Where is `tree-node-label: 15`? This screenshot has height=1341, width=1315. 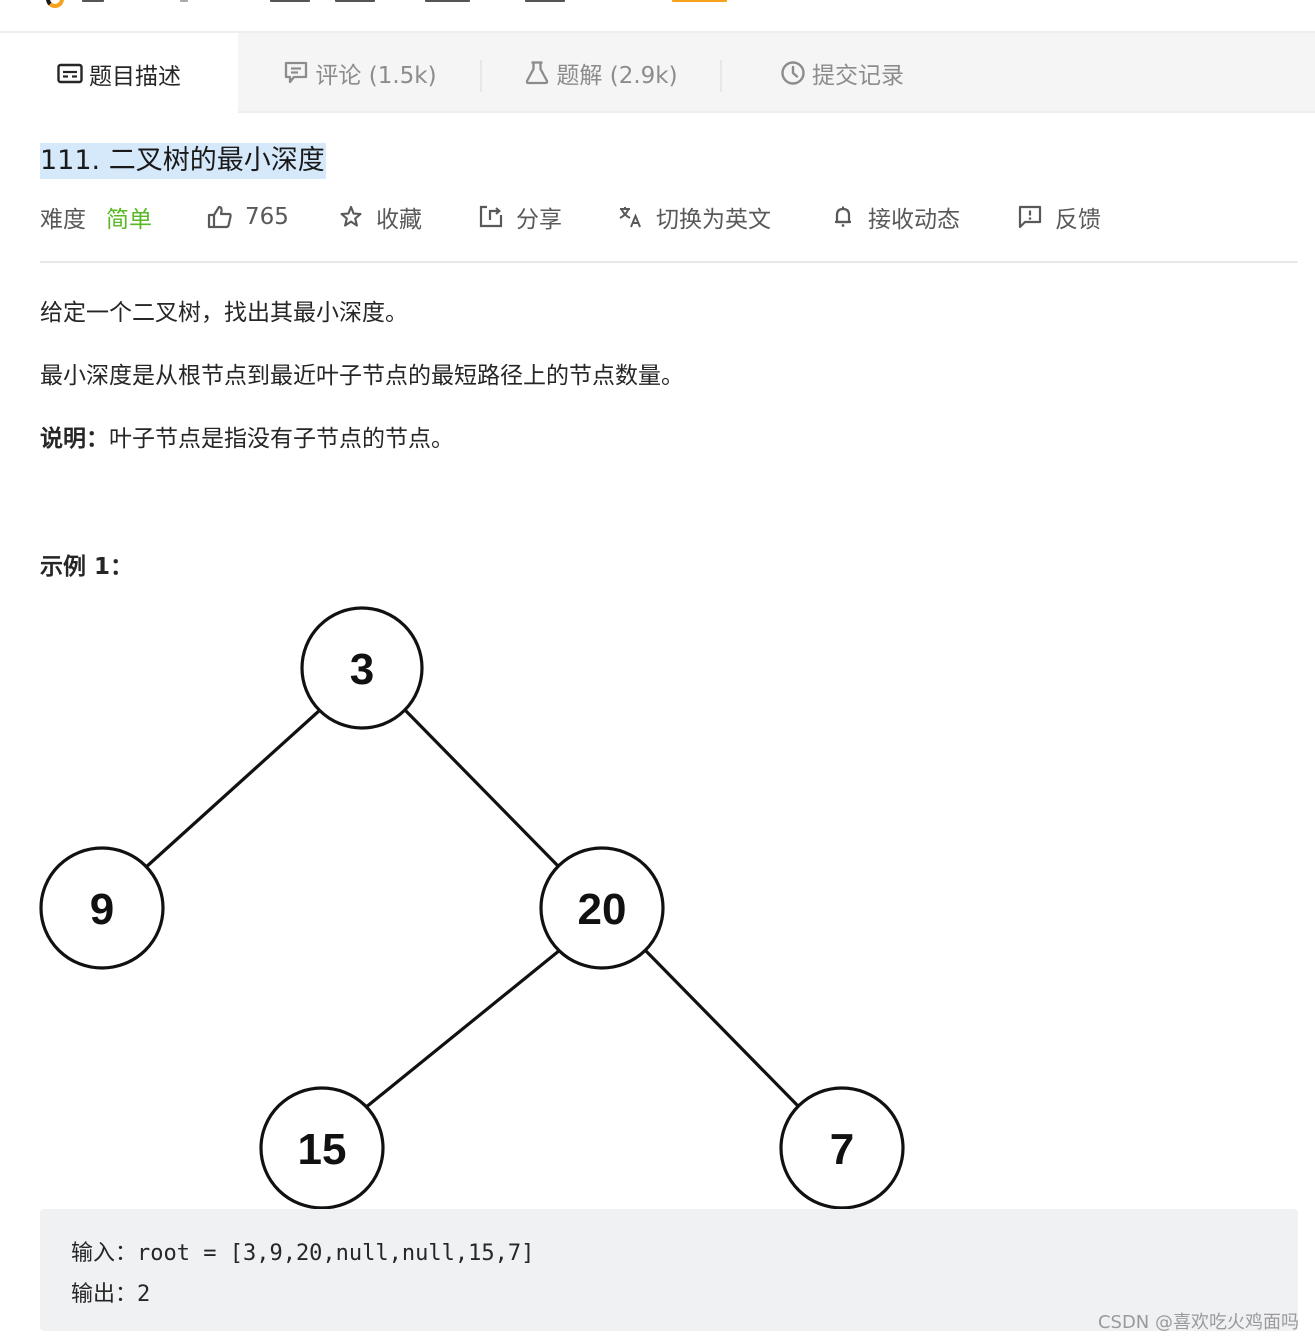 tree-node-label: 15 is located at coordinates (322, 1149).